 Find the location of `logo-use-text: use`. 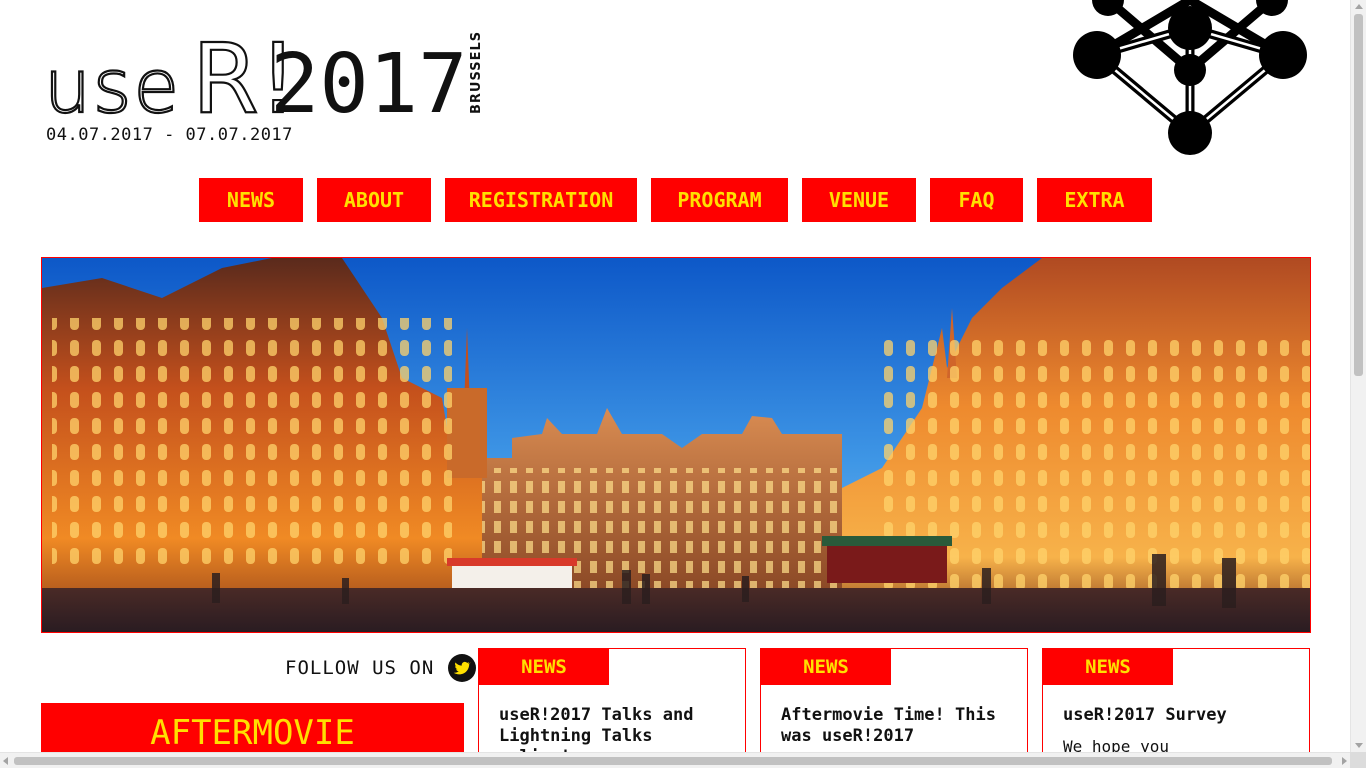

logo-use-text: use is located at coordinates (112, 87).